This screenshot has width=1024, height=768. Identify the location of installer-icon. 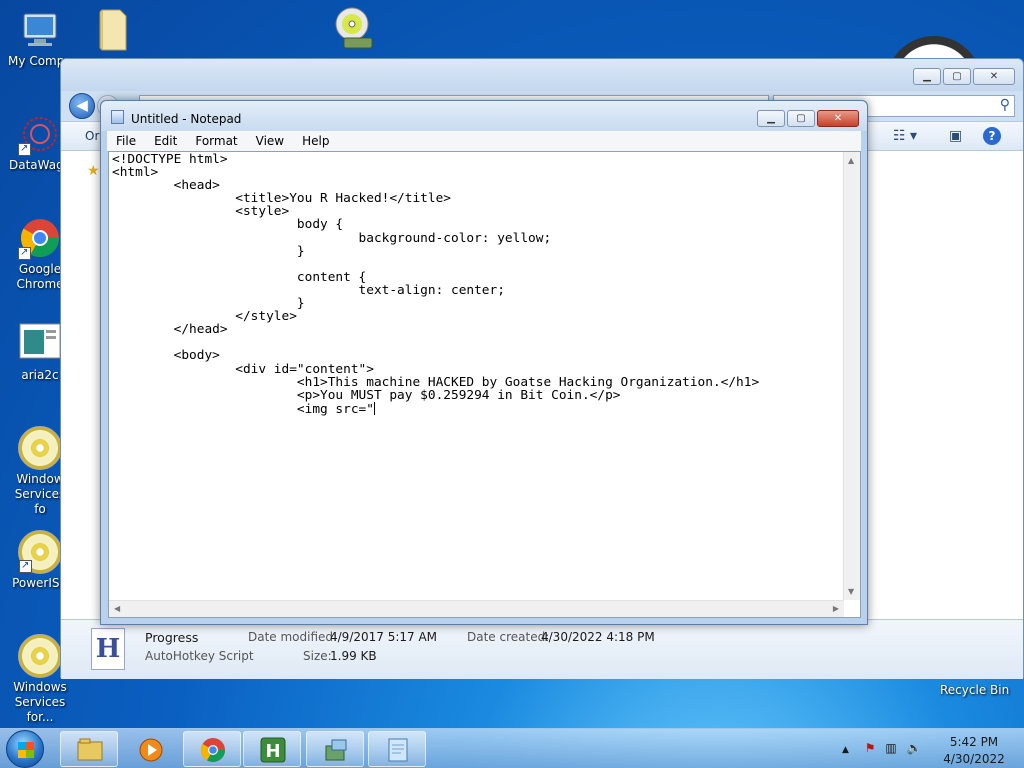
(336, 750).